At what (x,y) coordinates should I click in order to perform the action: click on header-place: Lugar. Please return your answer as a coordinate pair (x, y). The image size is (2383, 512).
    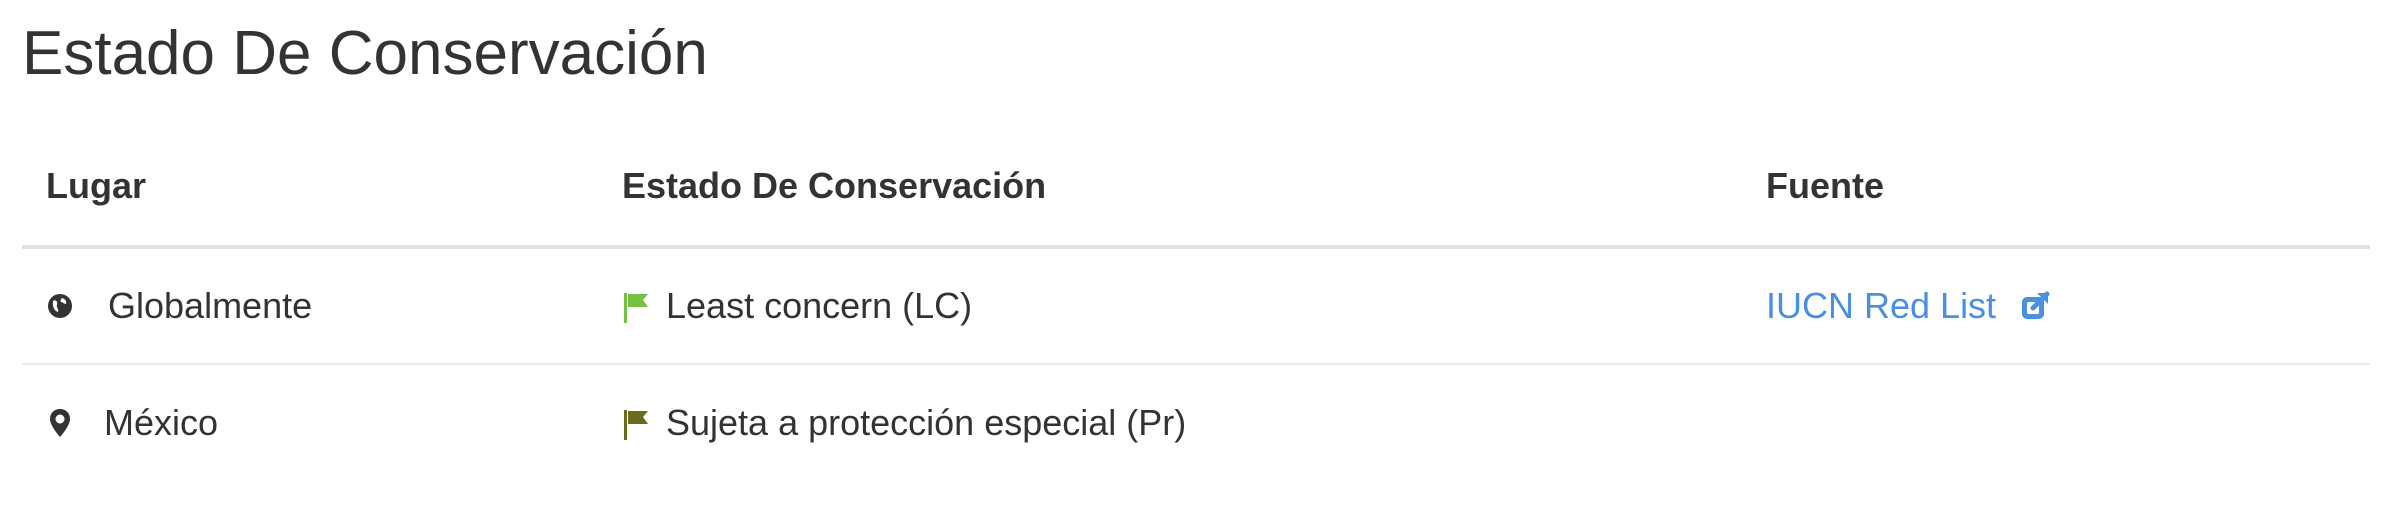
    Looking at the image, I should click on (96, 185).